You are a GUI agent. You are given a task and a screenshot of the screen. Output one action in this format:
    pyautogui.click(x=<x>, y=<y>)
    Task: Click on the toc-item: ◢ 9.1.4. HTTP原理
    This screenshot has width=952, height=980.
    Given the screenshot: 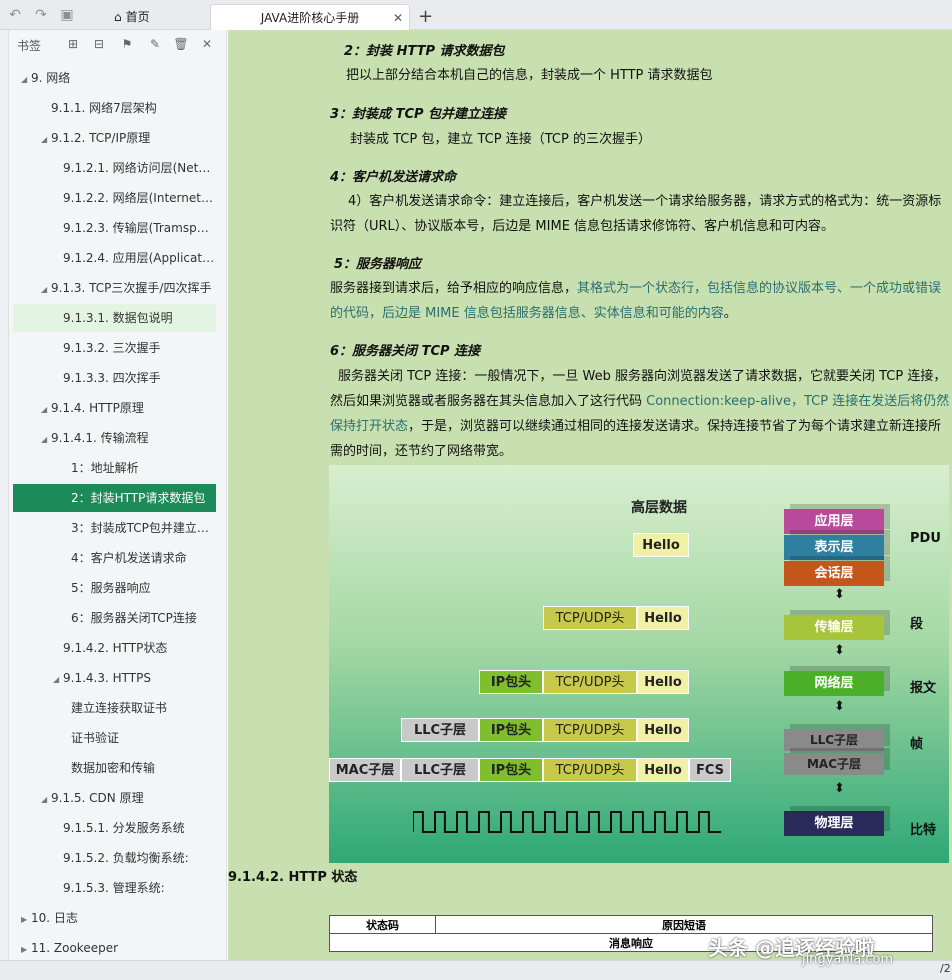 What is the action you would take?
    pyautogui.click(x=114, y=408)
    